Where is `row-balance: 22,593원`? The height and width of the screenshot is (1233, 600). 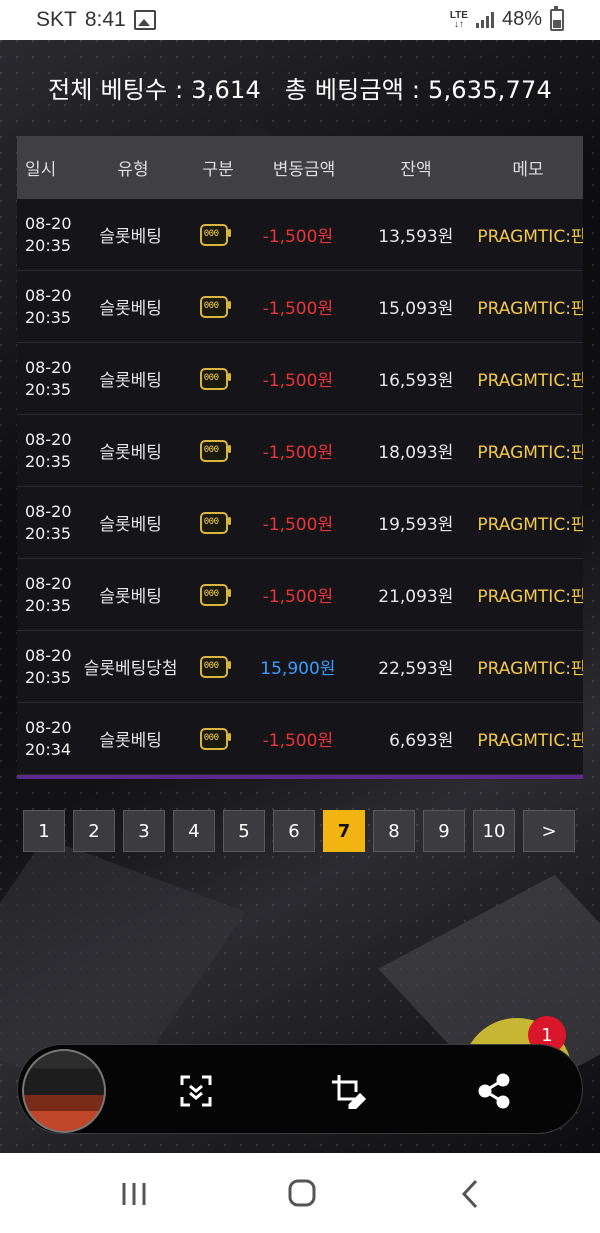 row-balance: 22,593원 is located at coordinates (416, 669).